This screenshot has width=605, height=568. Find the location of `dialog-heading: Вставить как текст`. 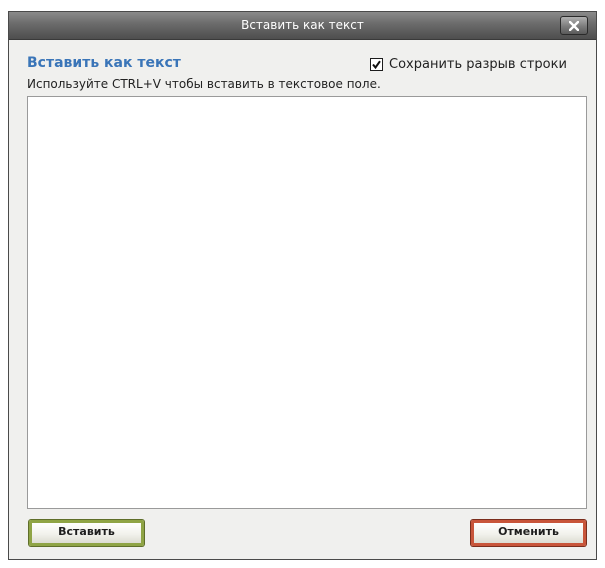

dialog-heading: Вставить как текст is located at coordinates (104, 63).